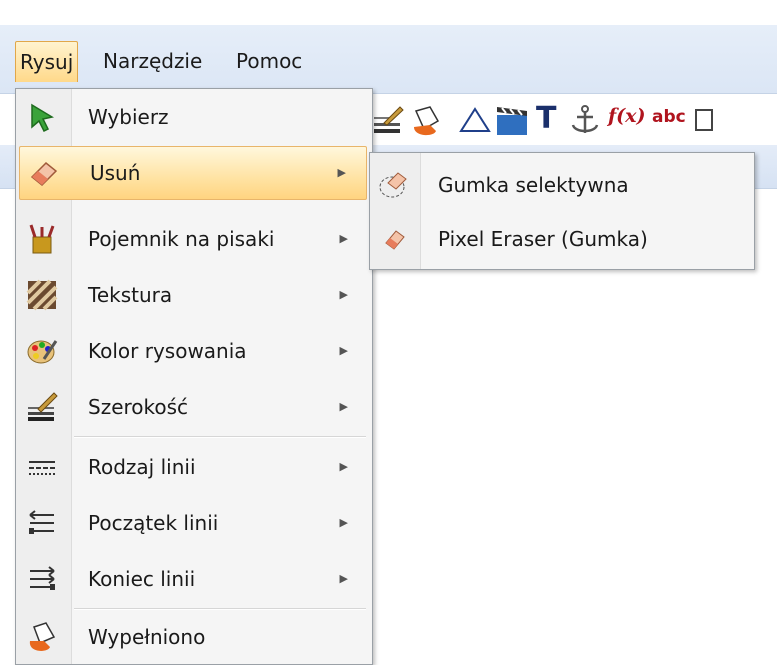 Image resolution: width=777 pixels, height=665 pixels. I want to click on menu-item-label: Tekstura, so click(130, 295).